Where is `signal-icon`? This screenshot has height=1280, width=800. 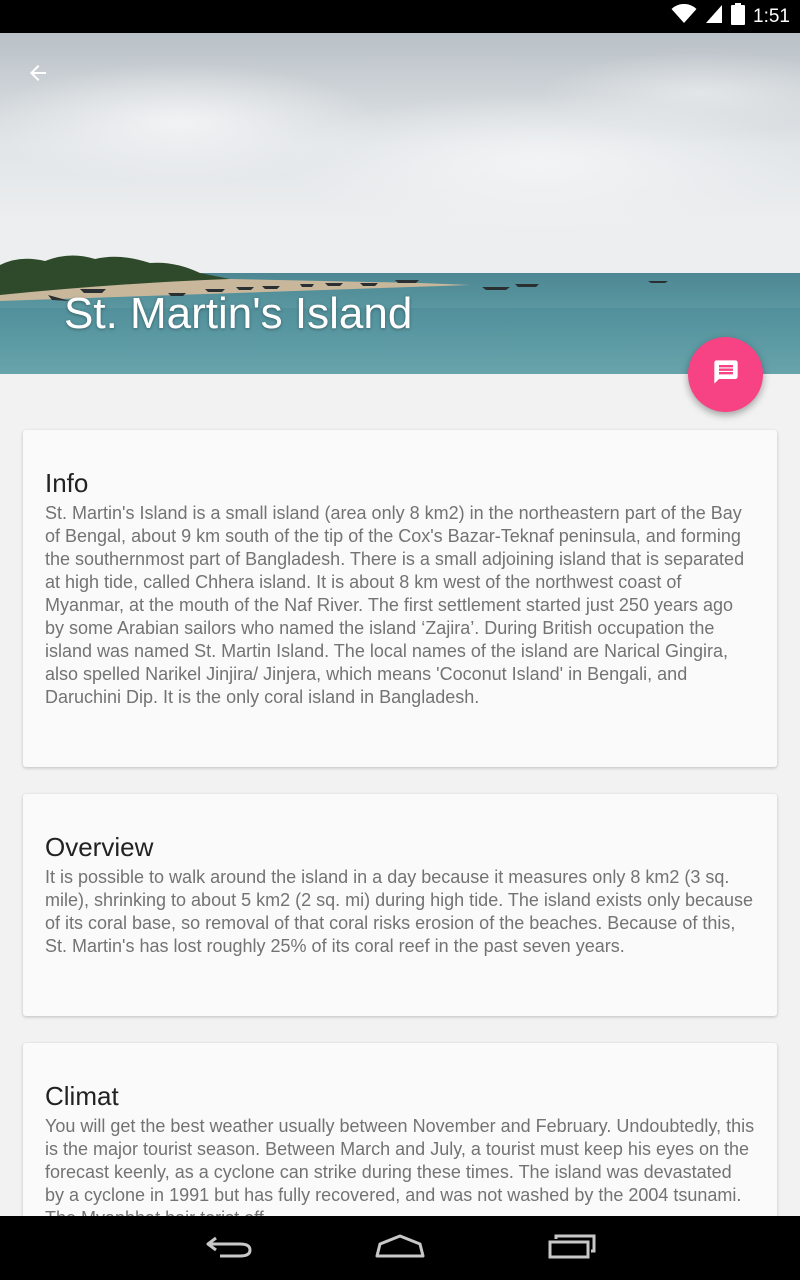 signal-icon is located at coordinates (714, 16).